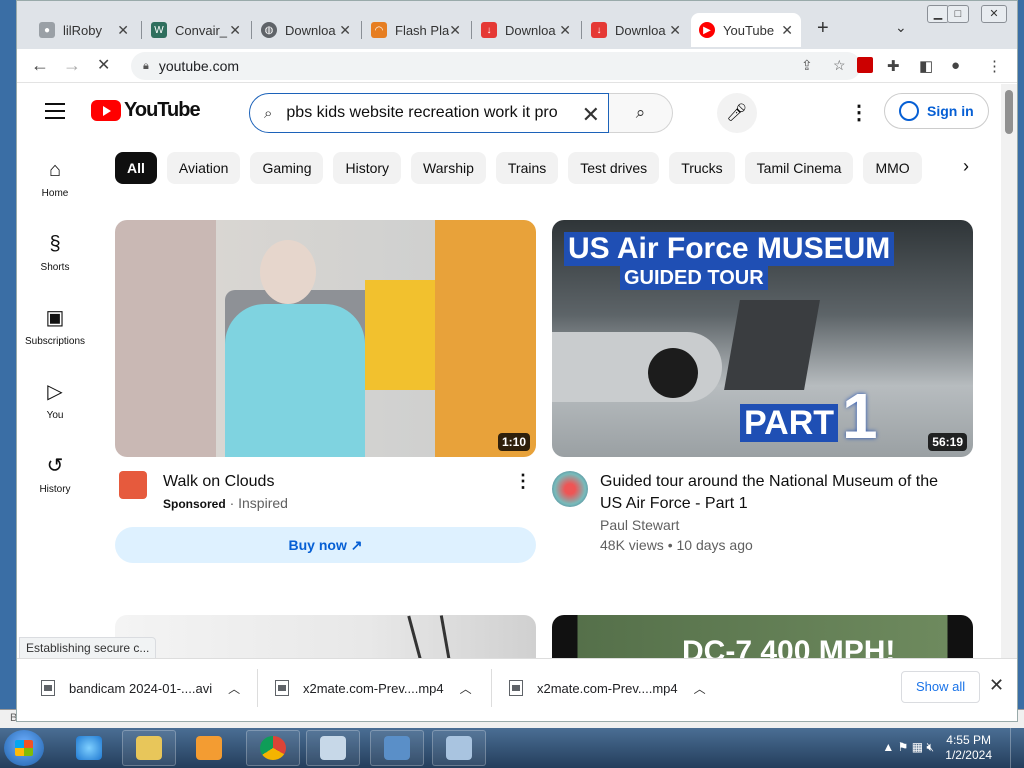  What do you see at coordinates (136, 168) in the screenshot?
I see `chip-all: All` at bounding box center [136, 168].